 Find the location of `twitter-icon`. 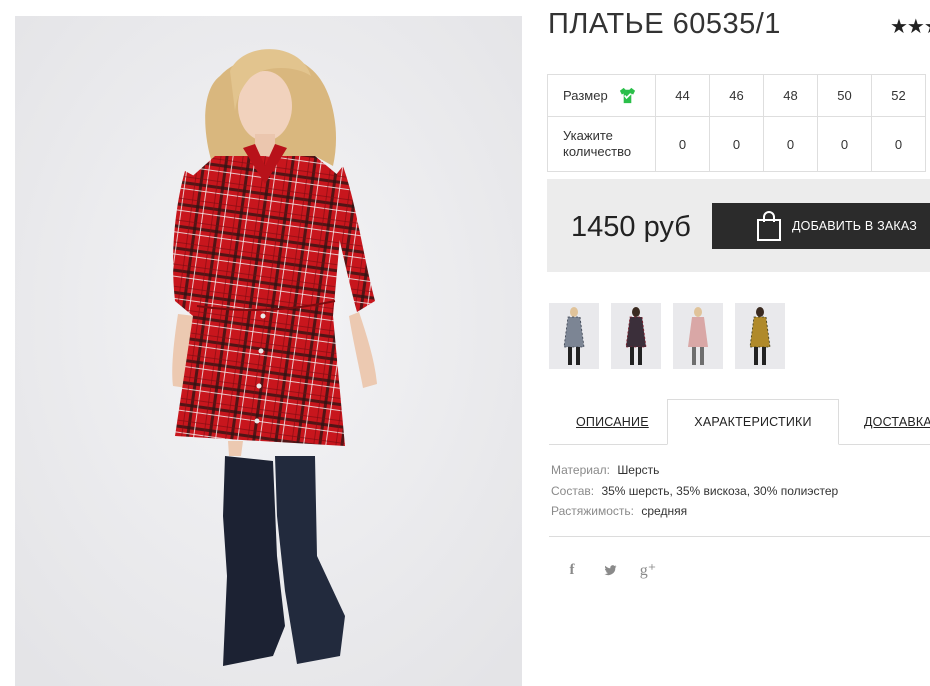

twitter-icon is located at coordinates (610, 570).